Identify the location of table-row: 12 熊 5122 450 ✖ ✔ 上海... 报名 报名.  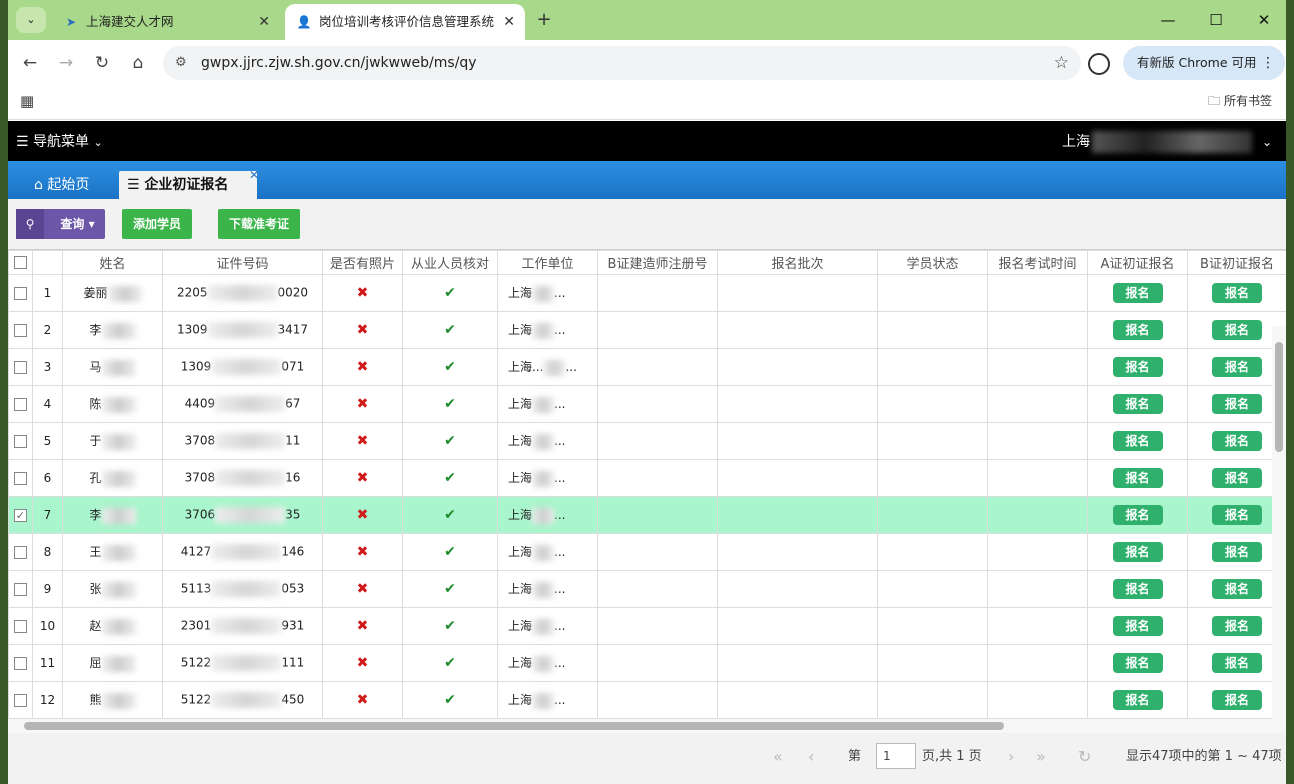
(647, 700).